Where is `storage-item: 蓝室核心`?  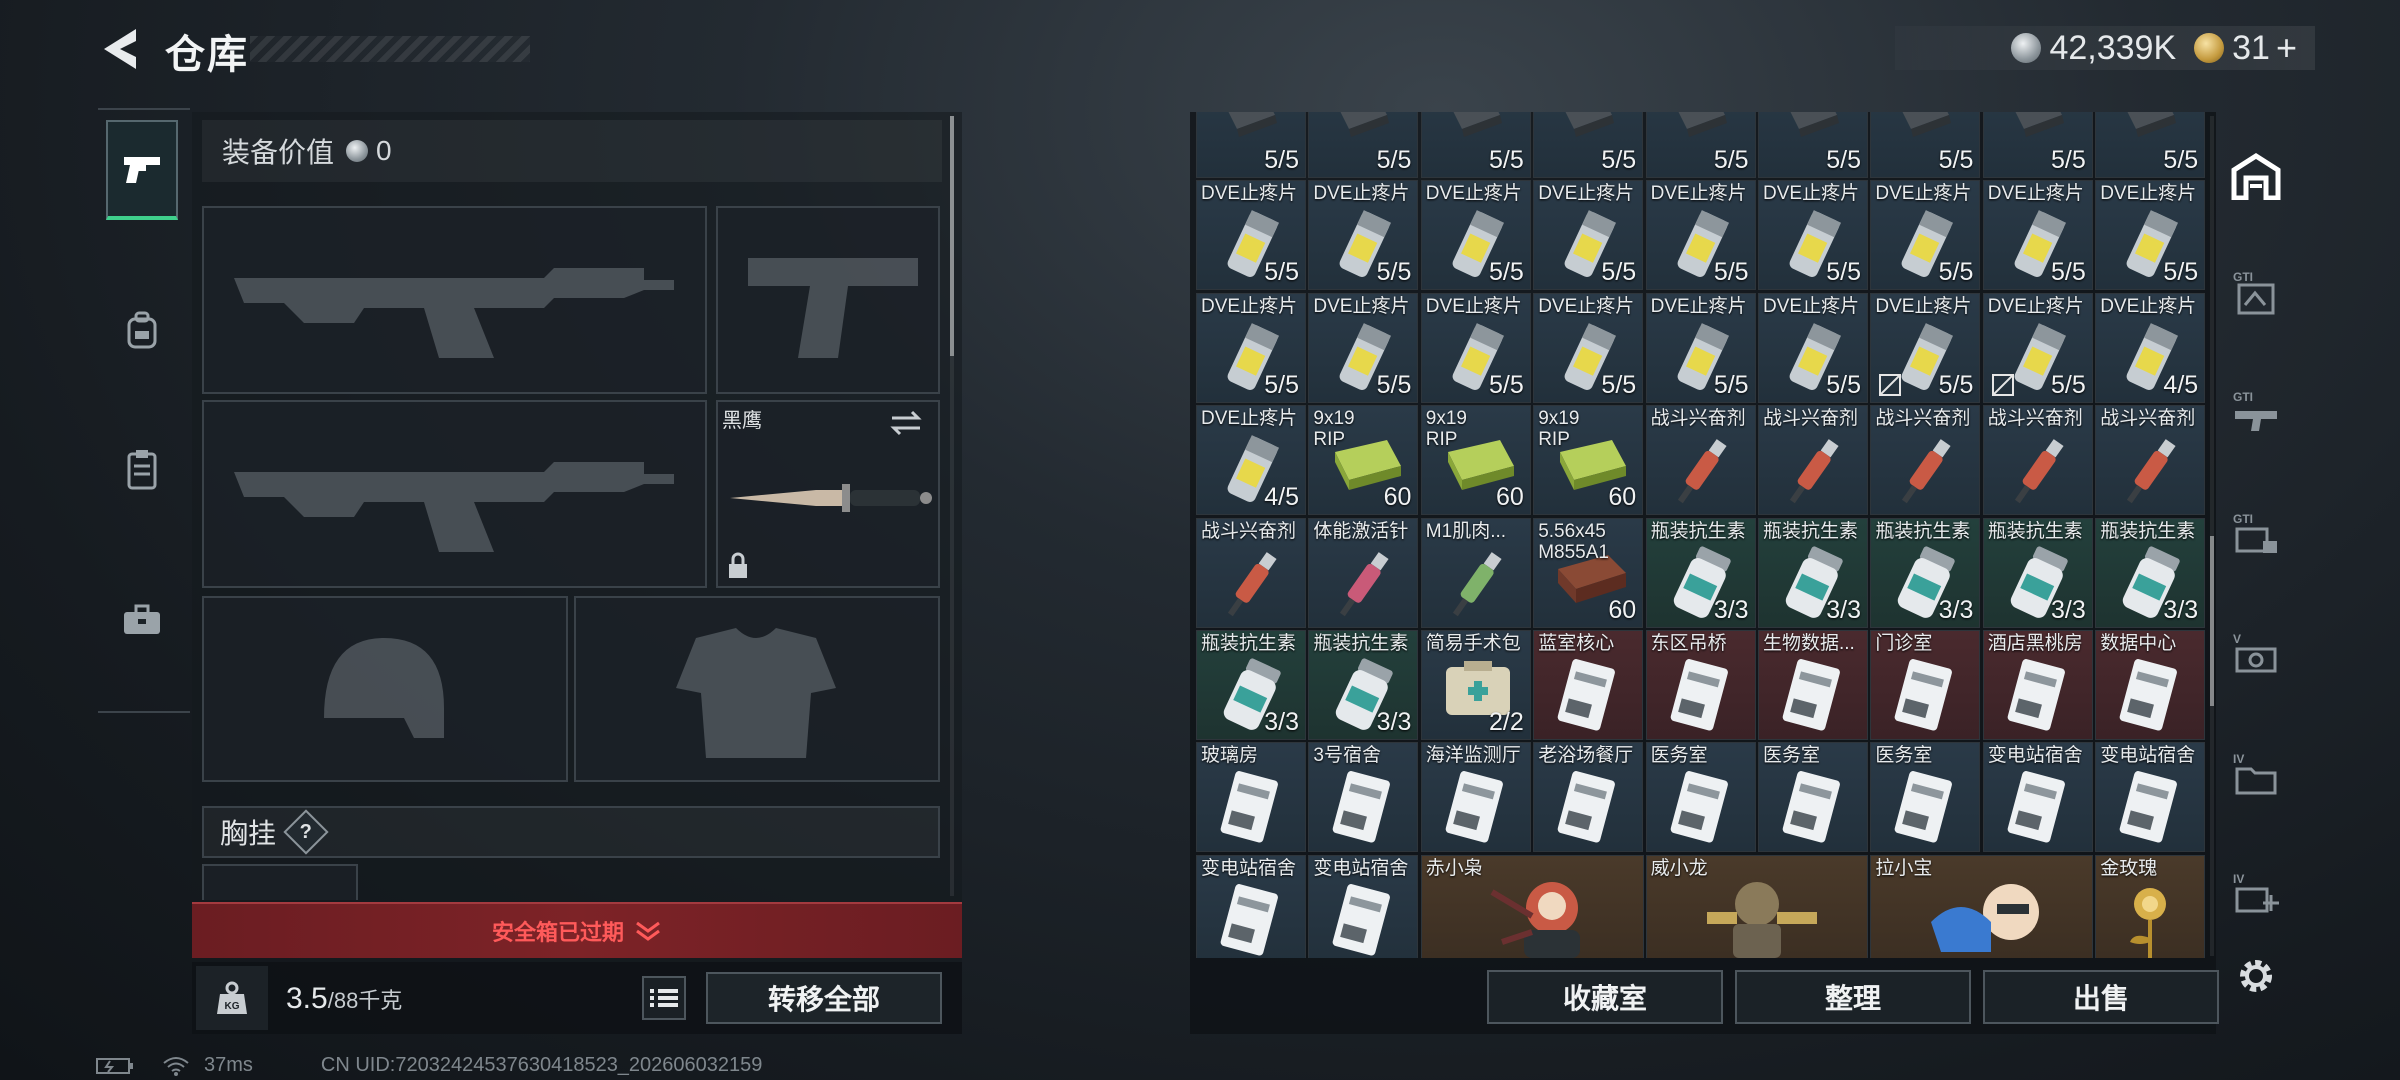 storage-item: 蓝室核心 is located at coordinates (1588, 685).